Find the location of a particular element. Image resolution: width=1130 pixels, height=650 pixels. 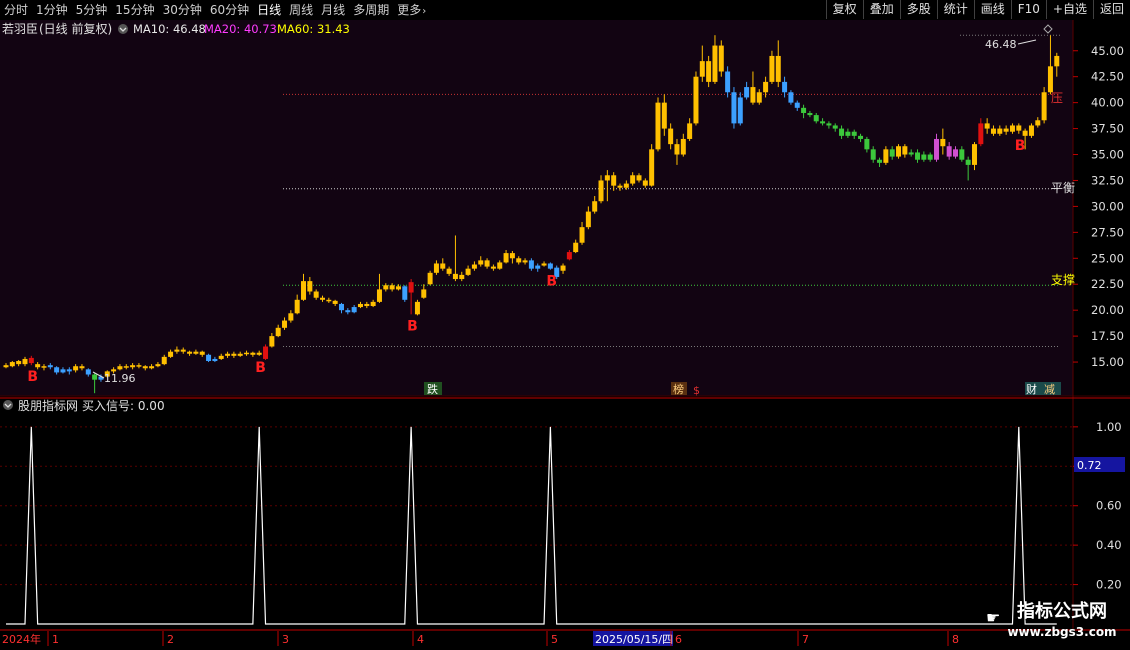

sub-chart-header: 股朋指标网 买入信号: 0.00 is located at coordinates (84, 405).